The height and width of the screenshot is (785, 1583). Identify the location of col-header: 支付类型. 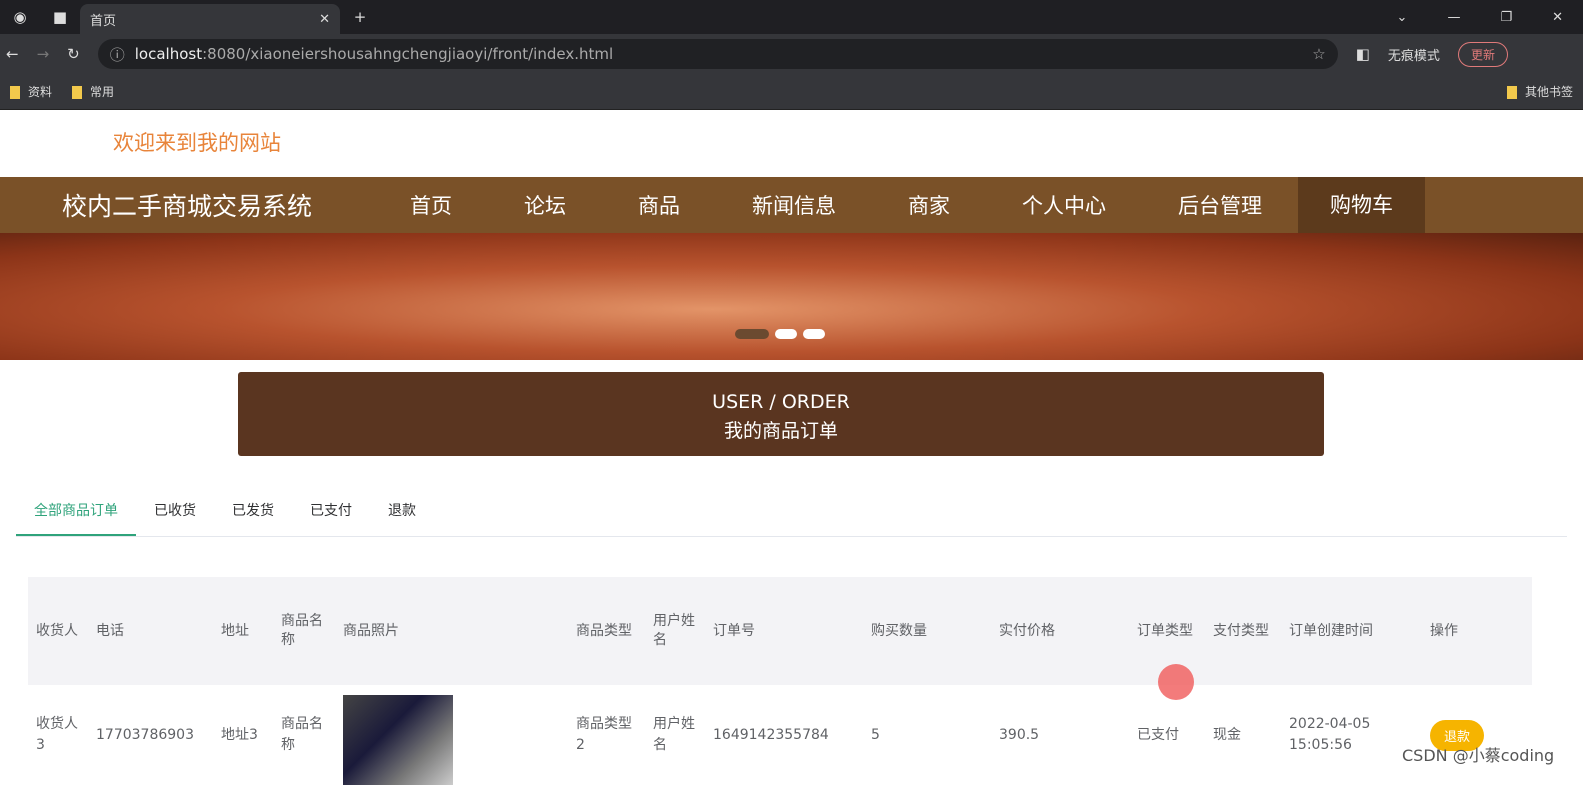
(1243, 631).